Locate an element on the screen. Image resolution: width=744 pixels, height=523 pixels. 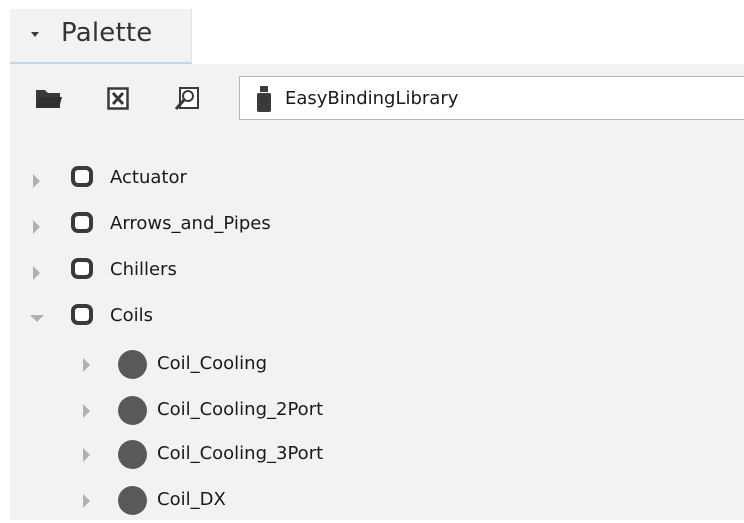
library-name: EasyBindingLibrary is located at coordinates (372, 98).